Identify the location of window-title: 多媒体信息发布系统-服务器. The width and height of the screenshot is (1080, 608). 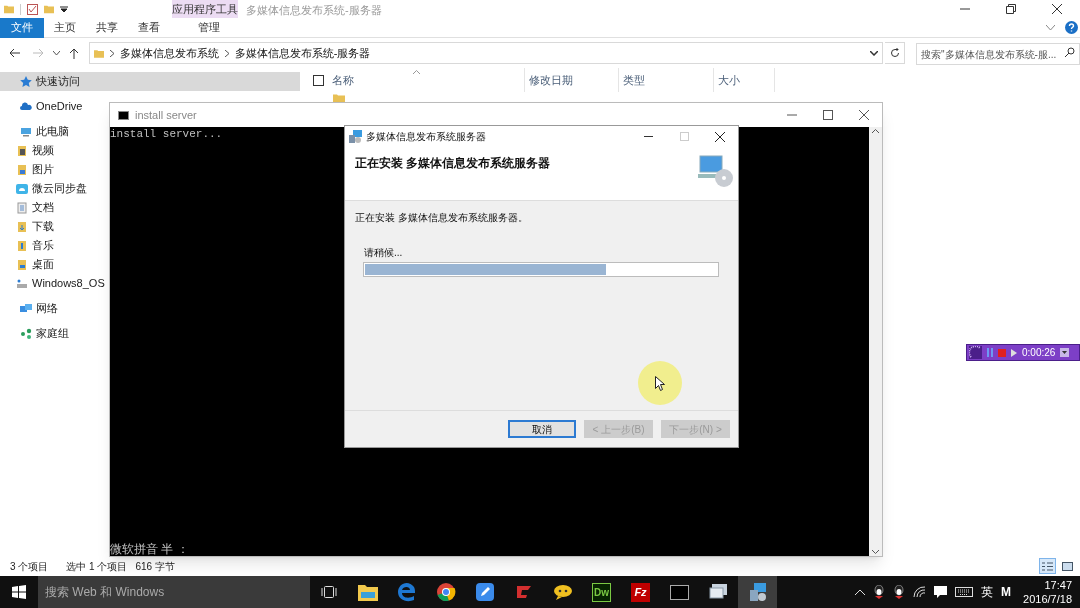
(314, 10).